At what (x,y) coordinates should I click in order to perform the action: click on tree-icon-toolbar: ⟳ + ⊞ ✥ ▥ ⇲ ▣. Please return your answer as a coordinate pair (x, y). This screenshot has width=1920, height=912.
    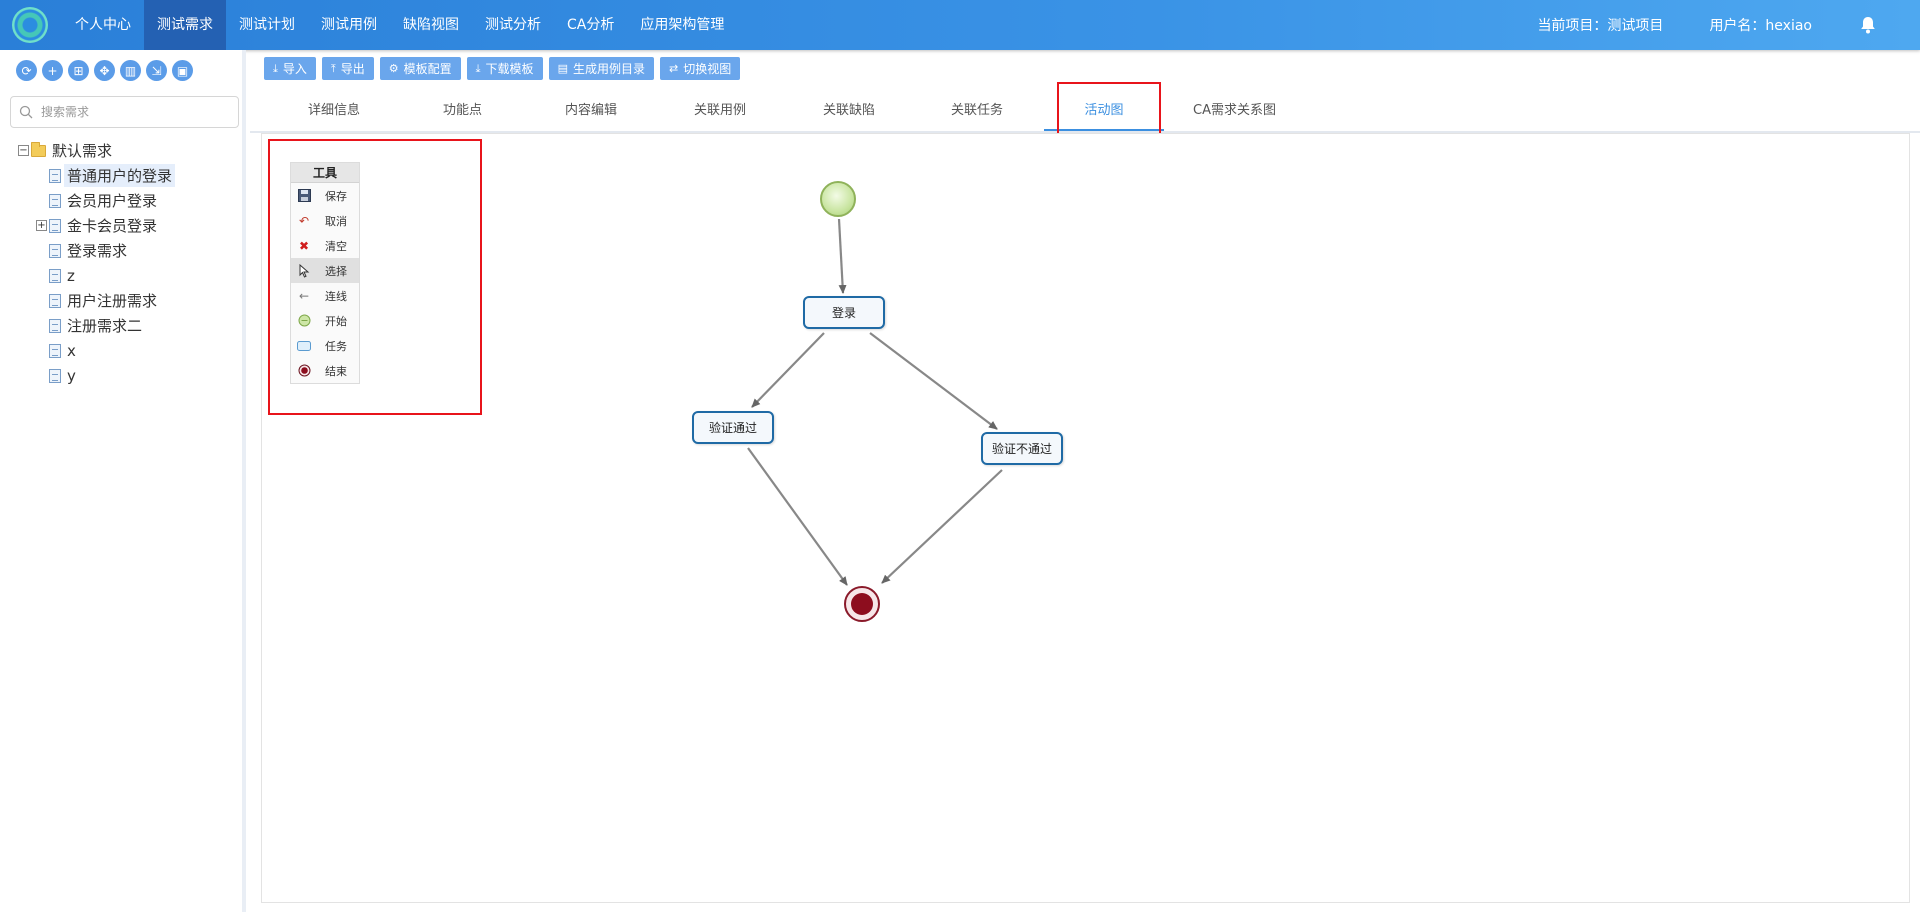
    Looking at the image, I should click on (104, 70).